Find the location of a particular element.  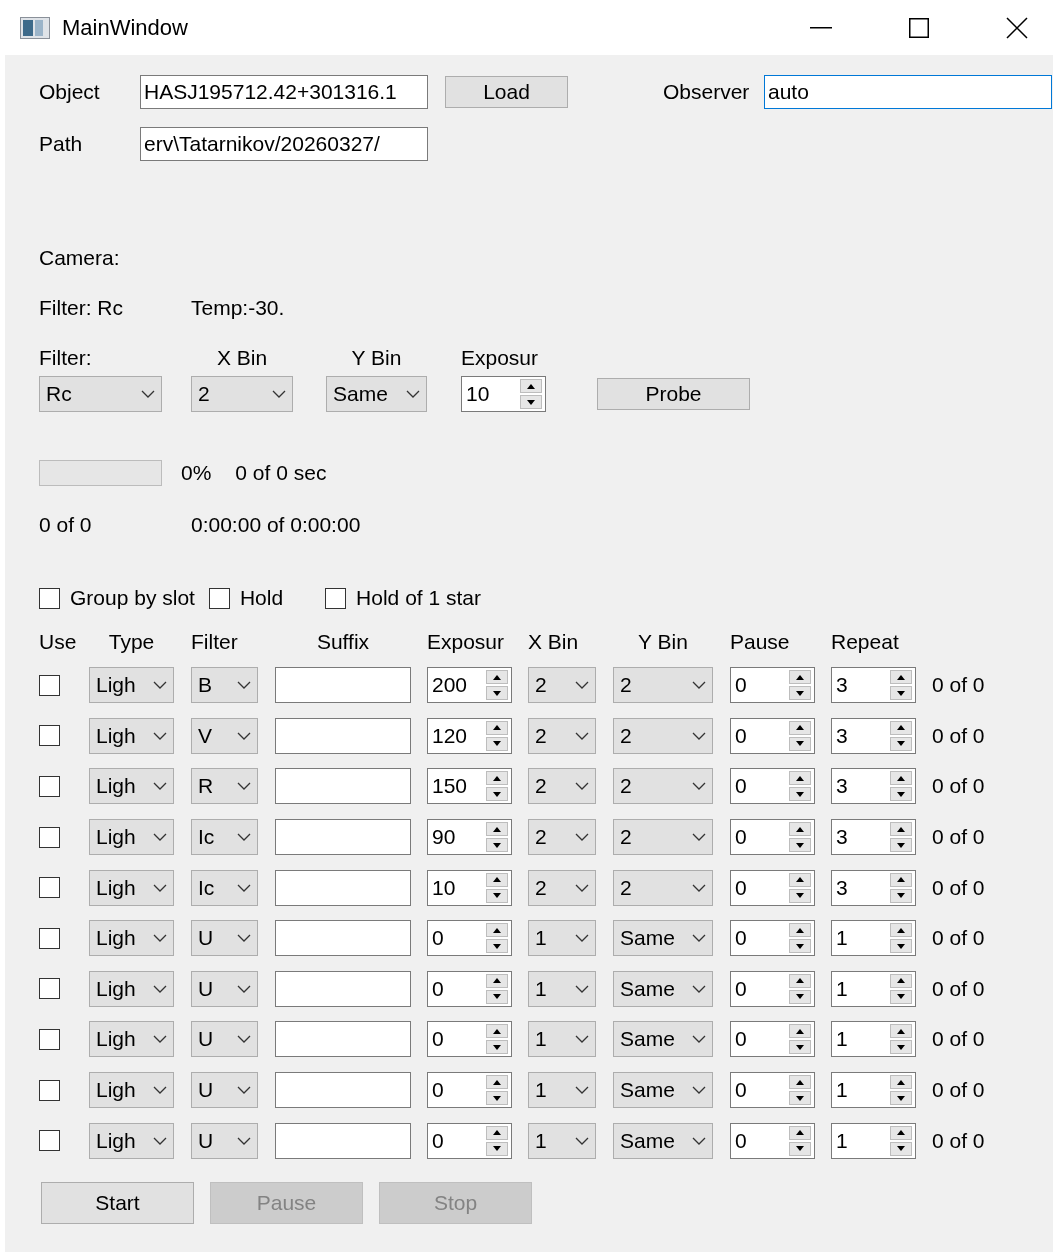

object-field: HASJ195712.42+301316.1 is located at coordinates (284, 92).